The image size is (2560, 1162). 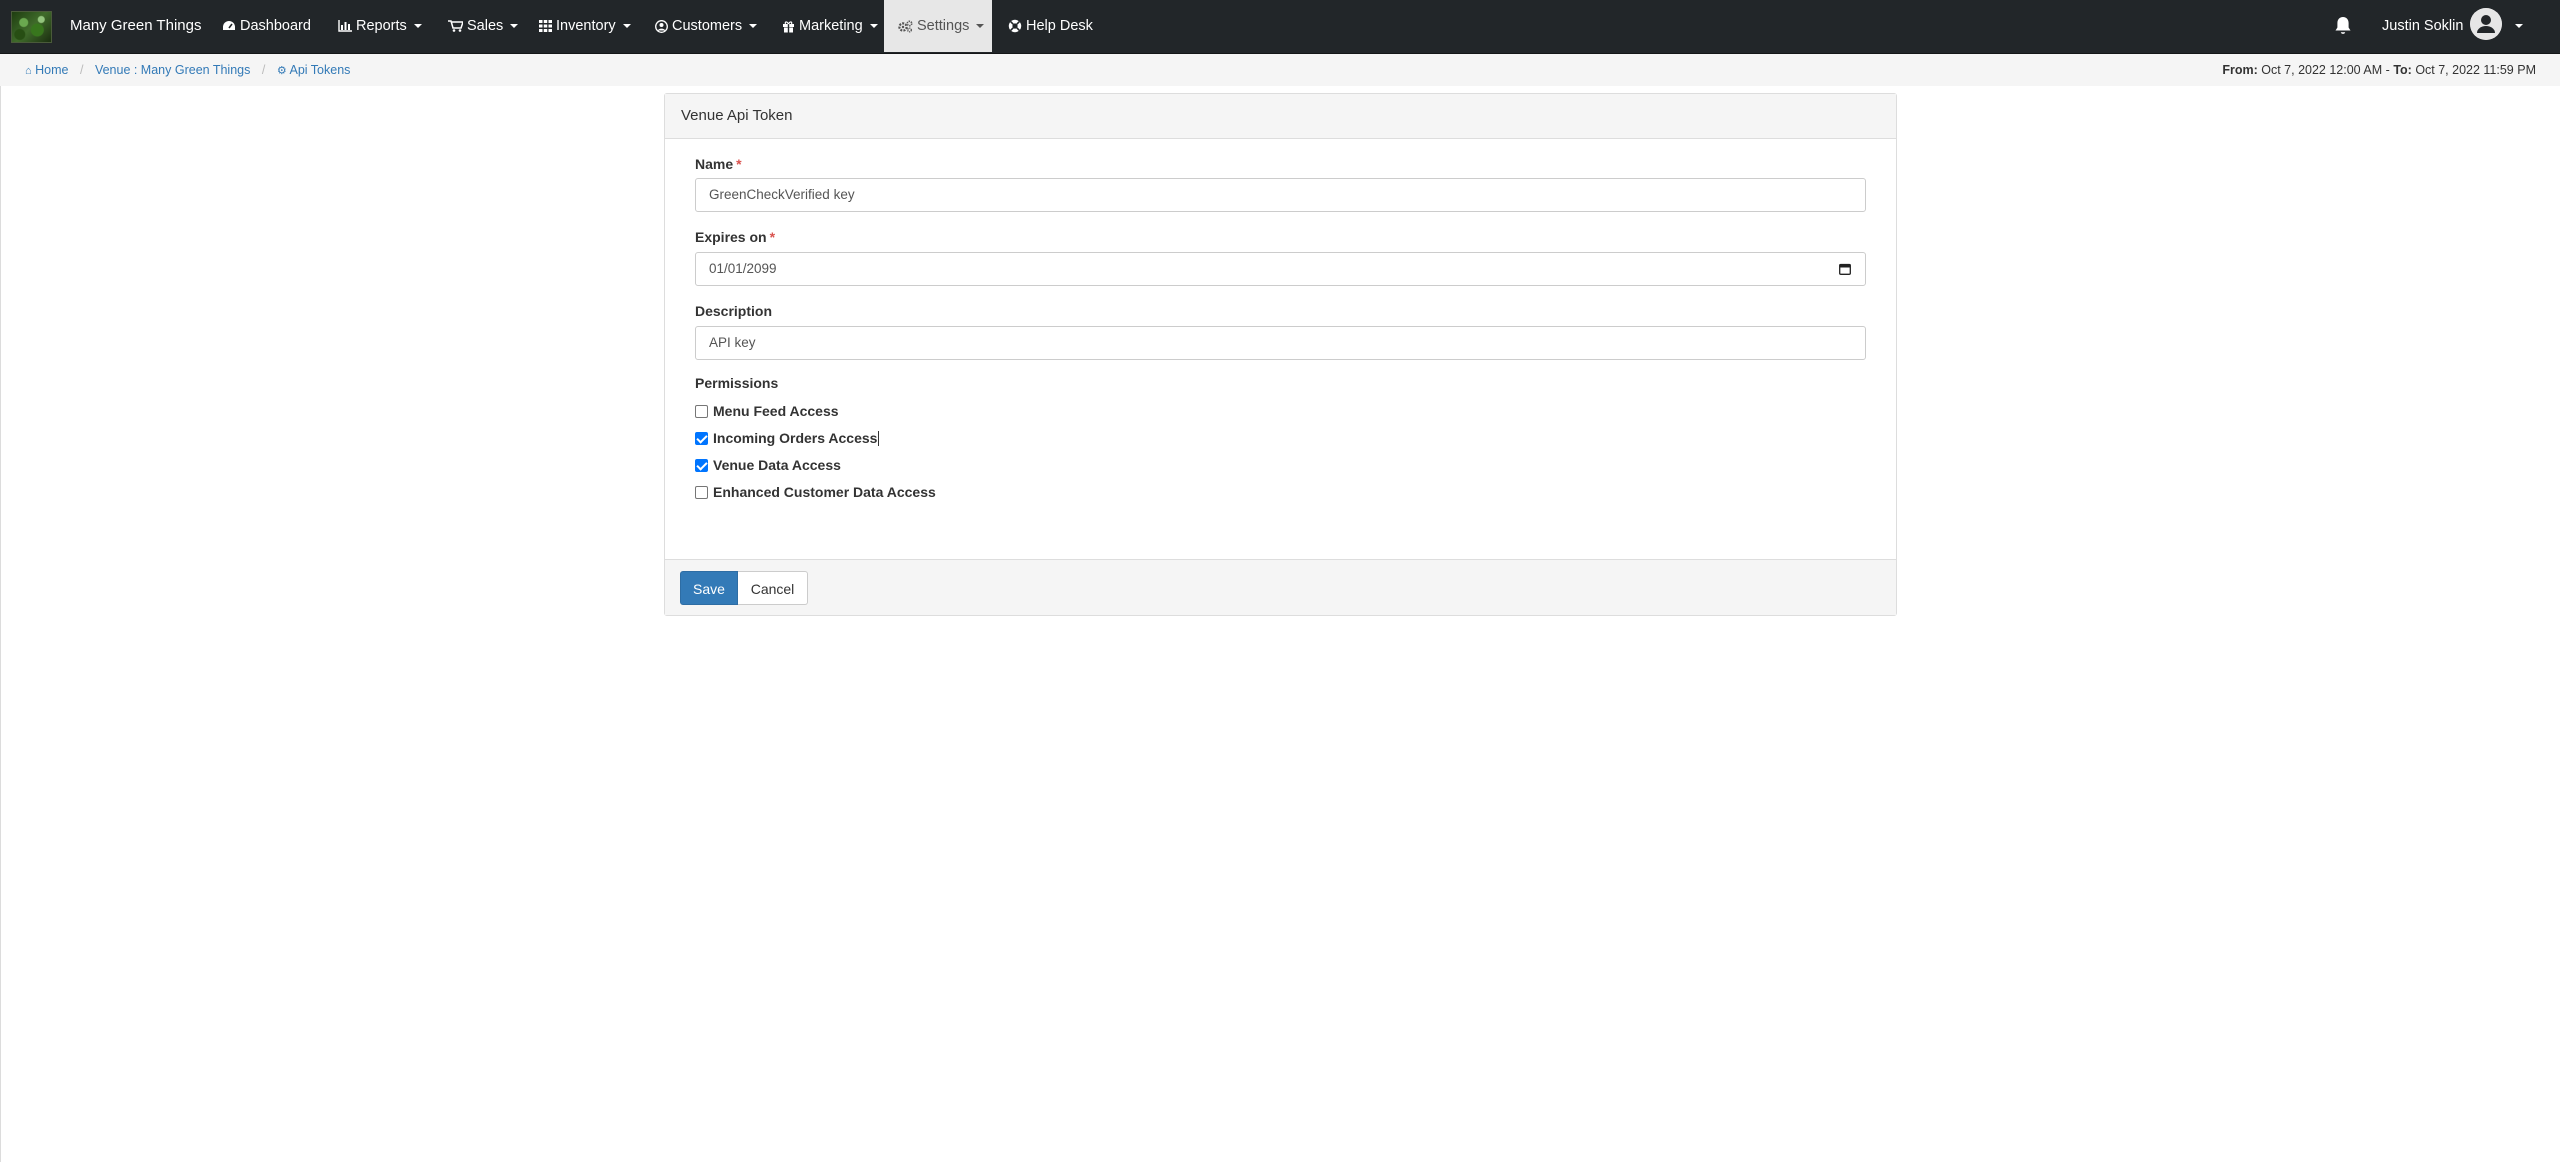 I want to click on user-circle-icon, so click(x=661, y=26).